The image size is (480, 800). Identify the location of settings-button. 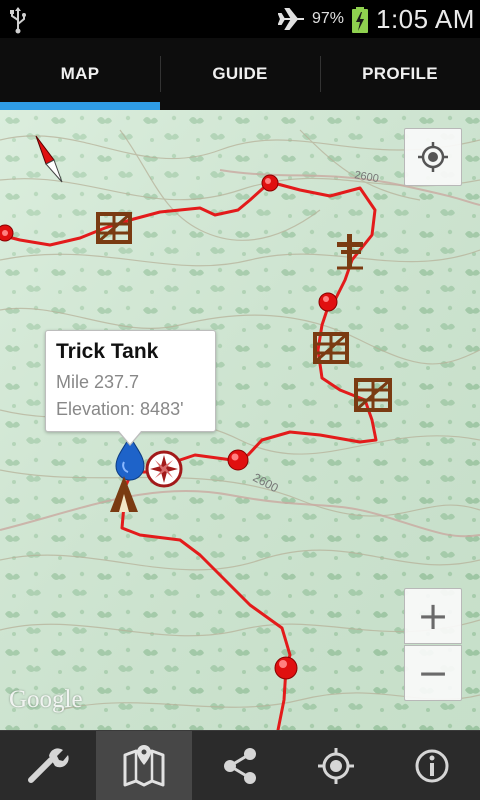
(48, 765).